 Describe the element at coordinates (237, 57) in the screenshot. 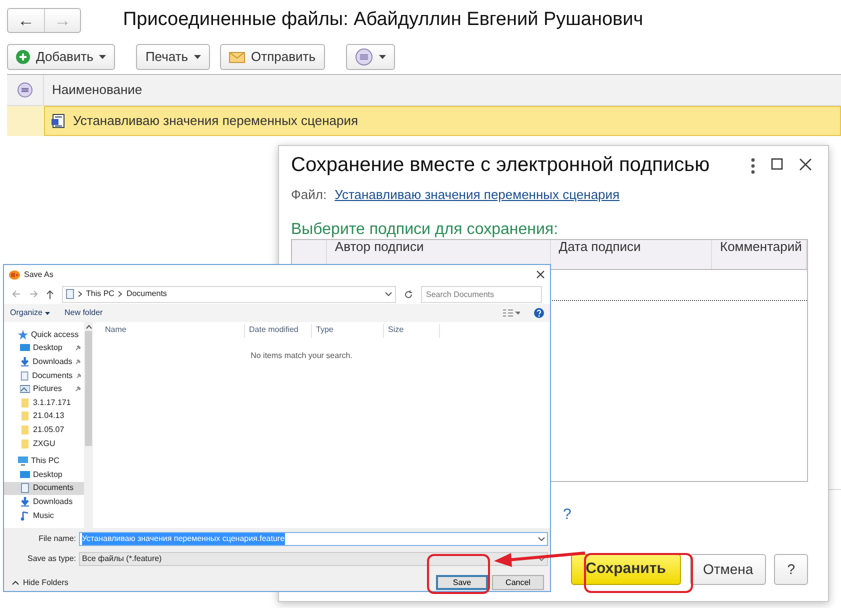

I see `envelope-icon` at that location.